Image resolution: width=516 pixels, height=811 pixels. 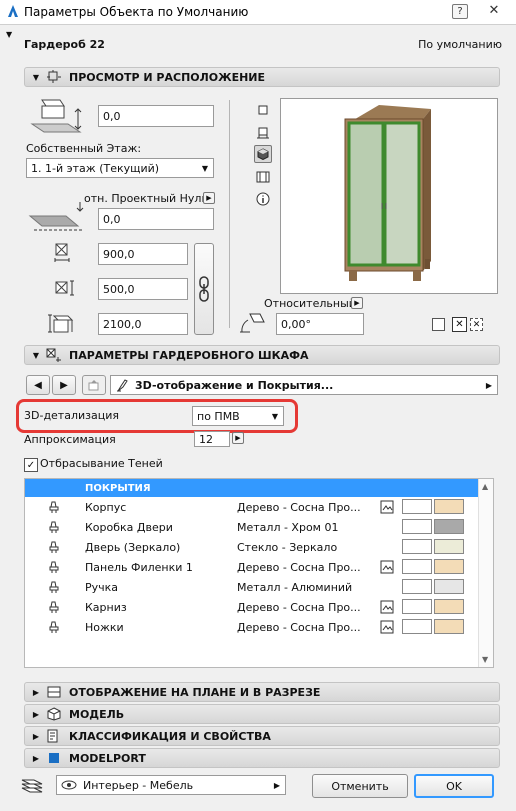 I want to click on table-scrollbar: ▲ ▼, so click(x=485, y=573).